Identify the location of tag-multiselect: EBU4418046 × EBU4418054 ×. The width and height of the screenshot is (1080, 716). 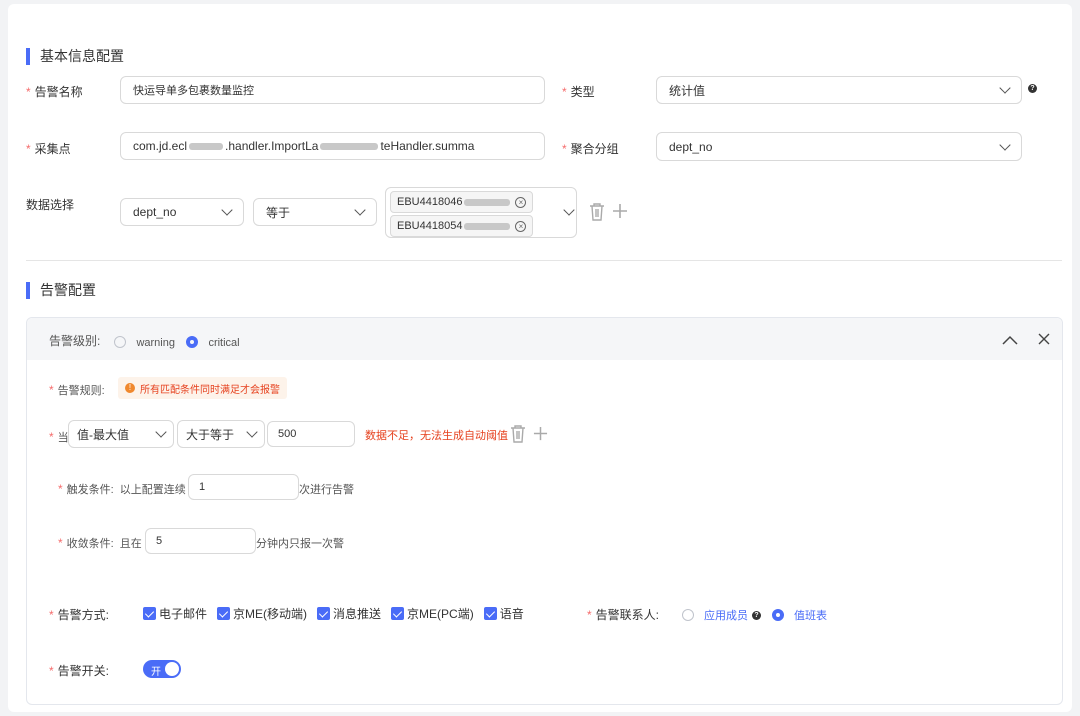
(481, 212).